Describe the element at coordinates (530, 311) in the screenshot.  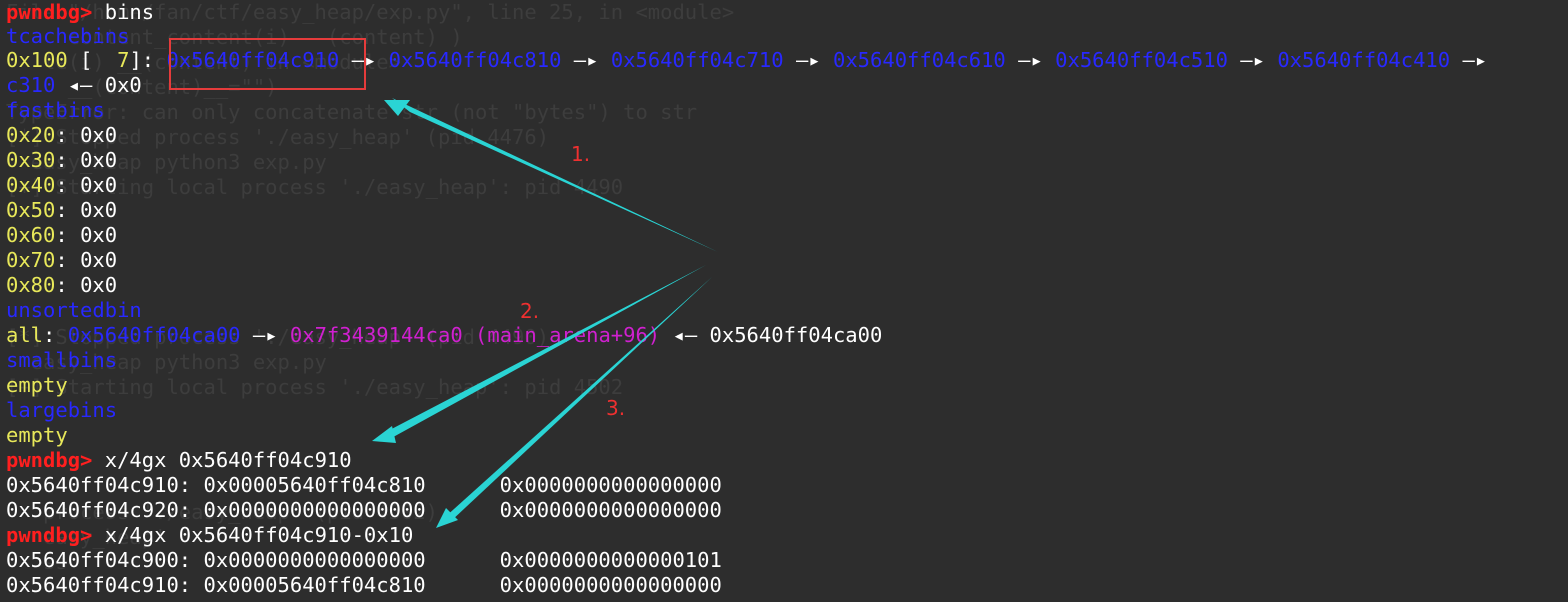
I see `step-label-2: 2.` at that location.